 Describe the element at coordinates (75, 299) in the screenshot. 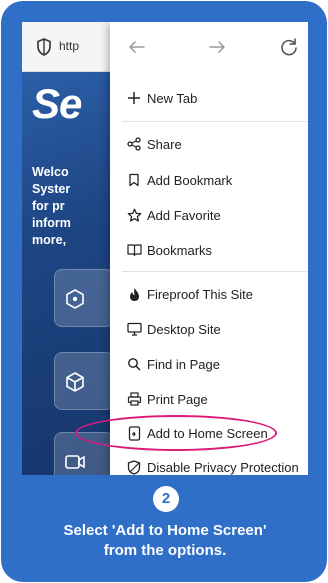

I see `cube-network-icon` at that location.